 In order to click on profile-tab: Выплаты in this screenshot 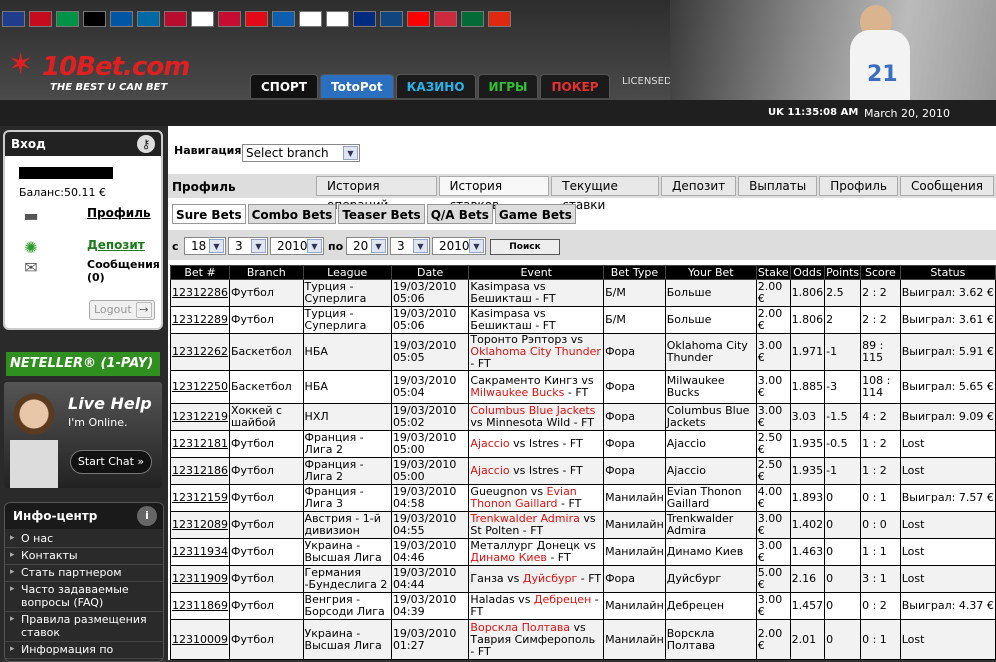, I will do `click(778, 186)`.